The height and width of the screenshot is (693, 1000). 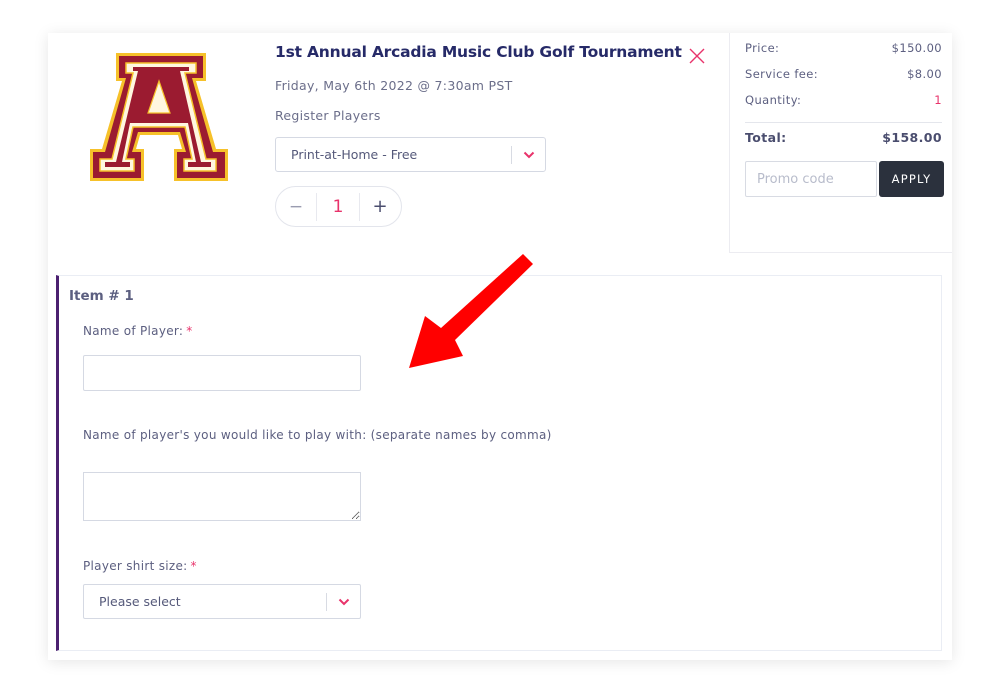 I want to click on shirt-size-value: Please select, so click(x=140, y=601).